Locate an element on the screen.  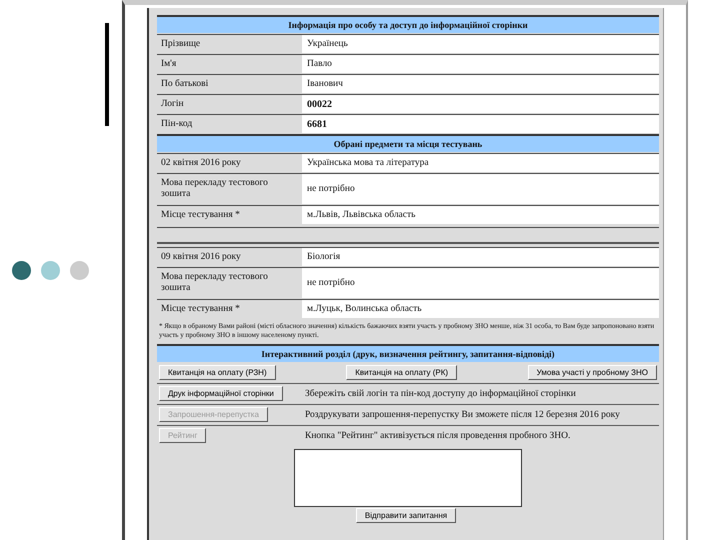
field-value: Українська мова та література is located at coordinates (480, 163).